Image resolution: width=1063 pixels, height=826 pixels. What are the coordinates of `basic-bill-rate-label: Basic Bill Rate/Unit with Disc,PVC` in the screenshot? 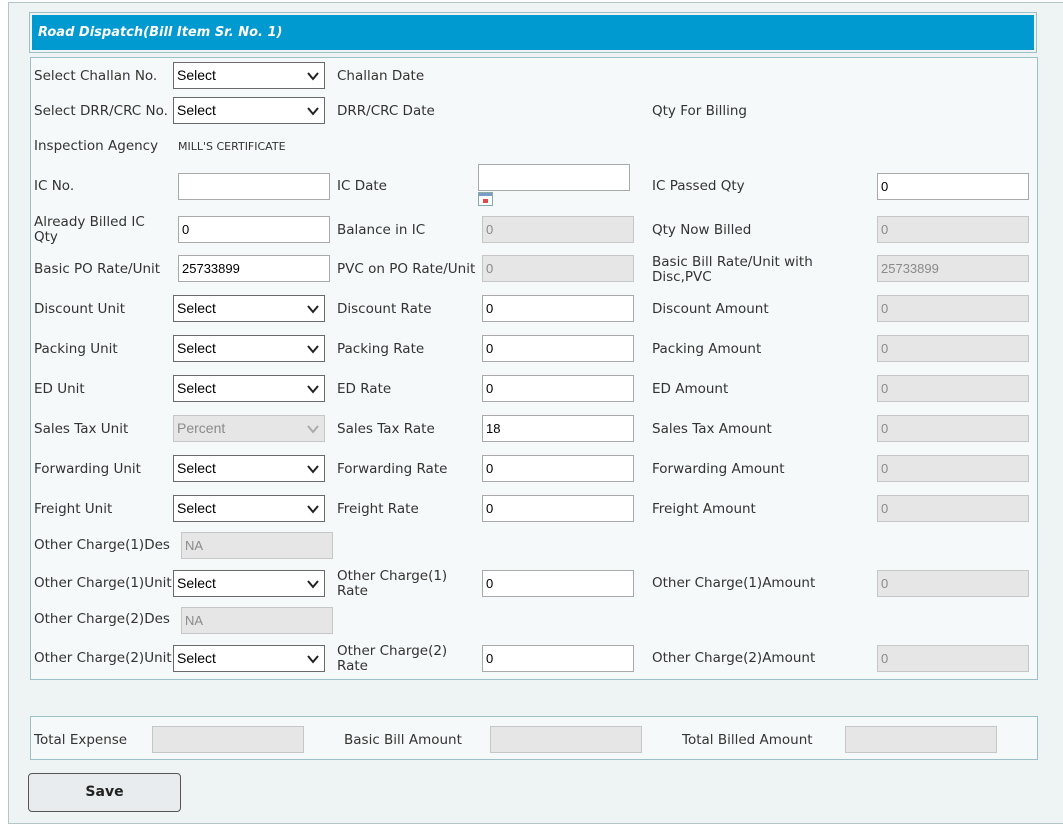 It's located at (732, 269).